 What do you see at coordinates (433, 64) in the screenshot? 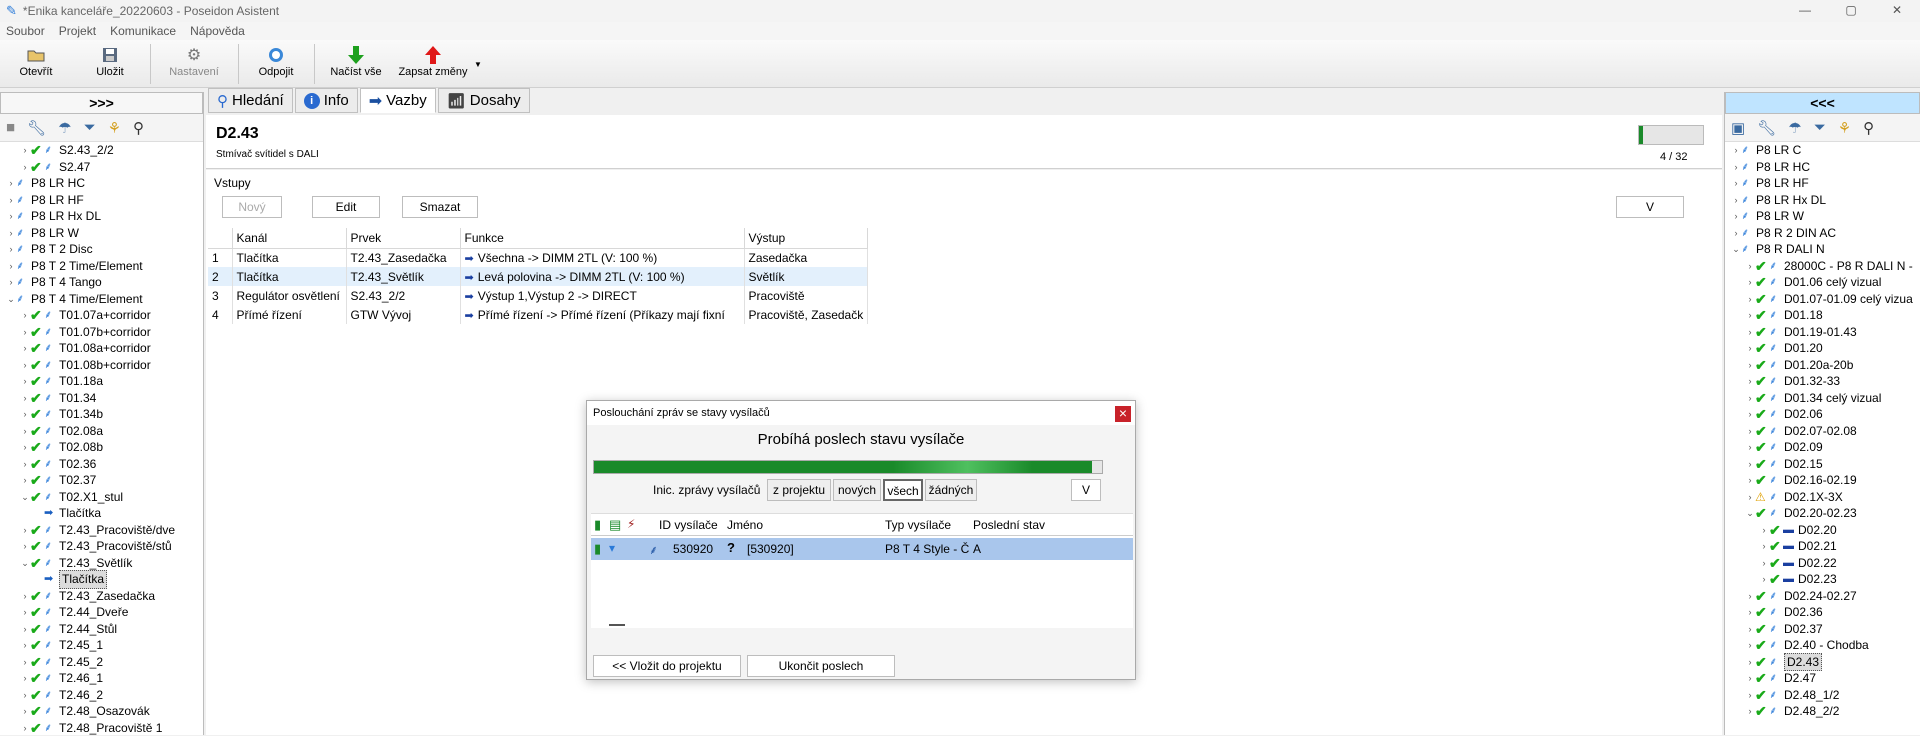
I see `write-changes-button: Zapsat změny` at bounding box center [433, 64].